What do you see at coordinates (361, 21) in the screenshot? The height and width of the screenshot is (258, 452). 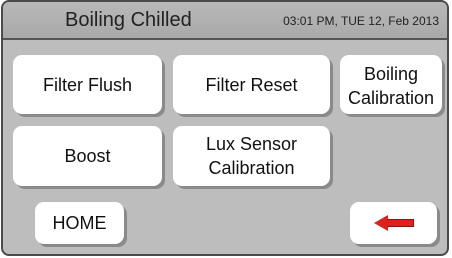 I see `date-time-display: 03:01 PM, TUE 12, Feb 2013` at bounding box center [361, 21].